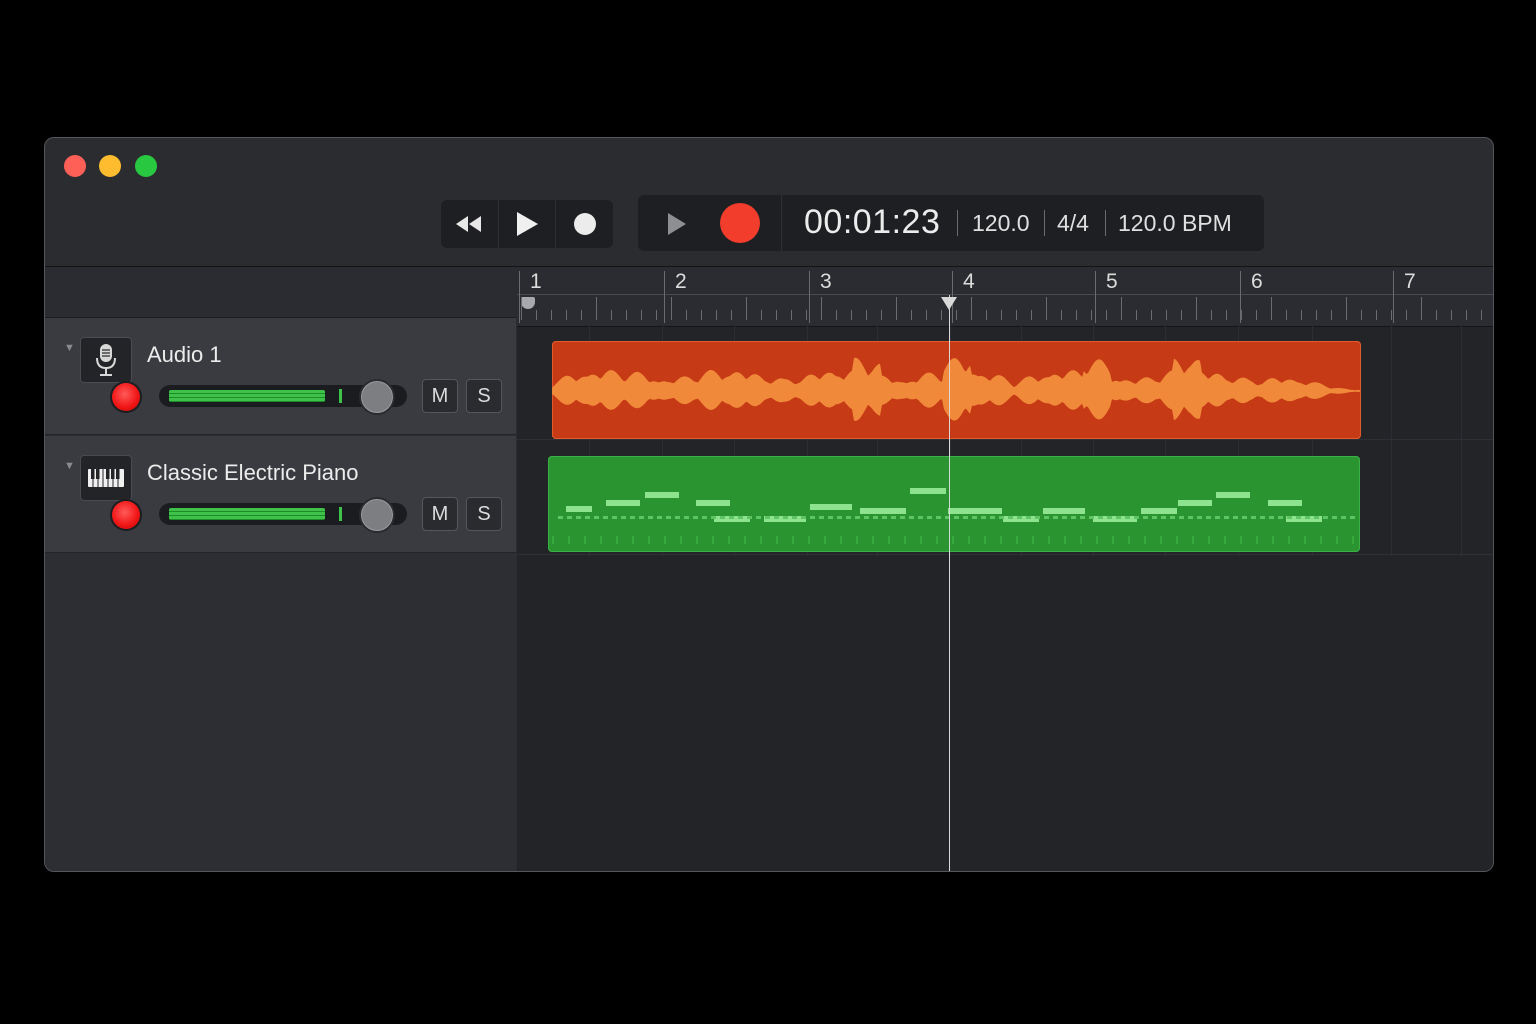 This screenshot has height=1024, width=1536. What do you see at coordinates (681, 281) in the screenshot?
I see `ruler-bar-number: 2` at bounding box center [681, 281].